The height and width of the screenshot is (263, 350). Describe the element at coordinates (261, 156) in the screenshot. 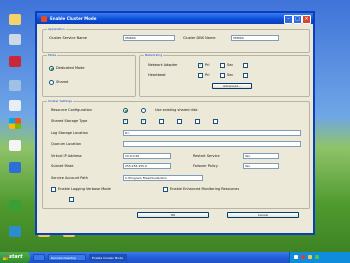

I see `restart-service-input: Yes` at that location.